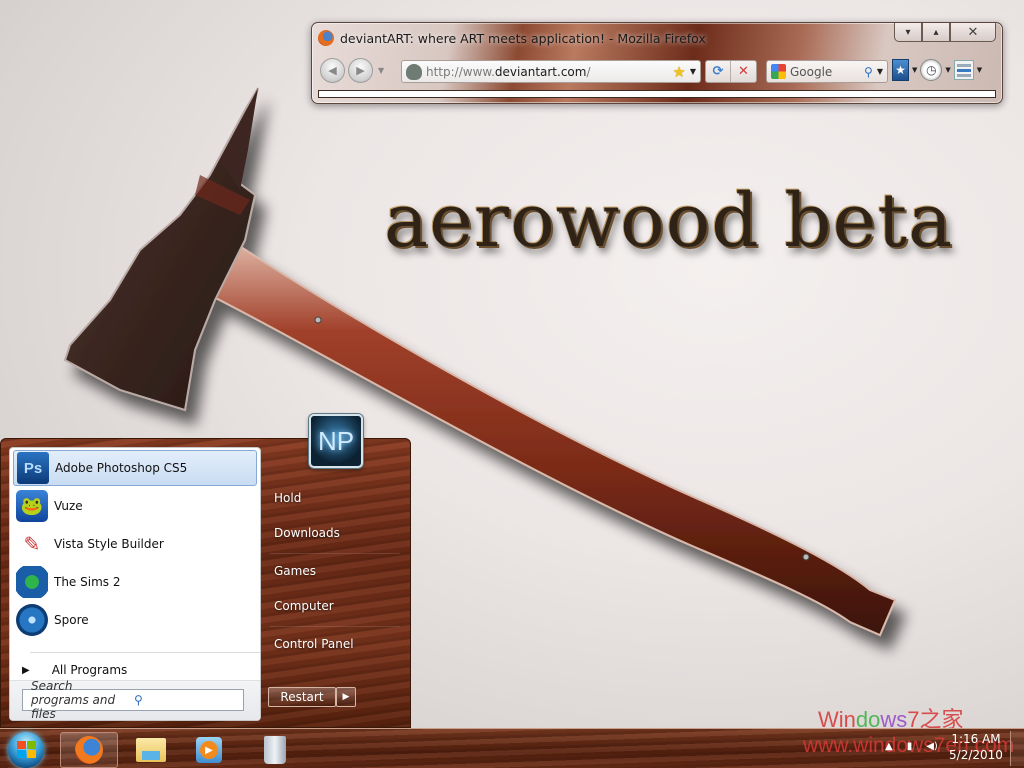  I want to click on minimize-button: ▾, so click(908, 32).